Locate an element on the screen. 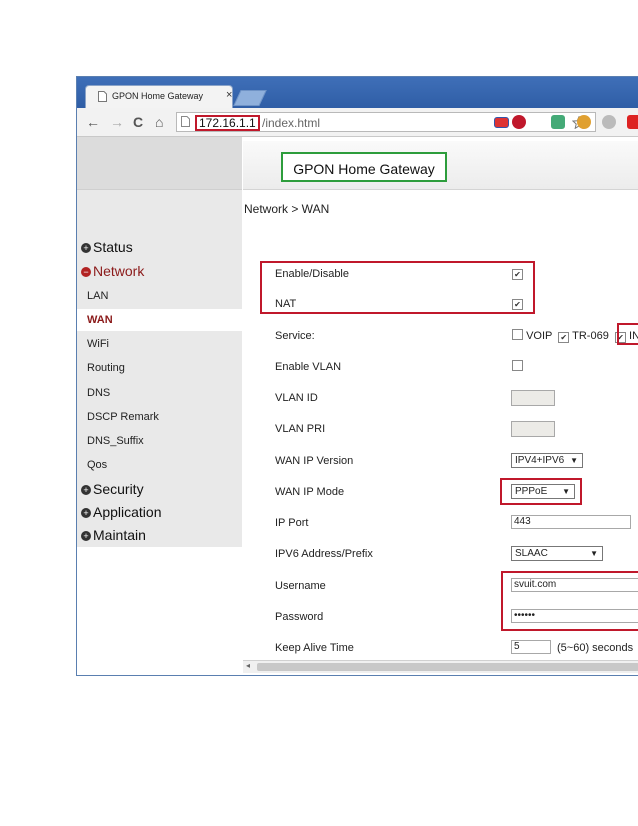 The image size is (638, 826). back-arrow-icon: ← is located at coordinates (93, 122).